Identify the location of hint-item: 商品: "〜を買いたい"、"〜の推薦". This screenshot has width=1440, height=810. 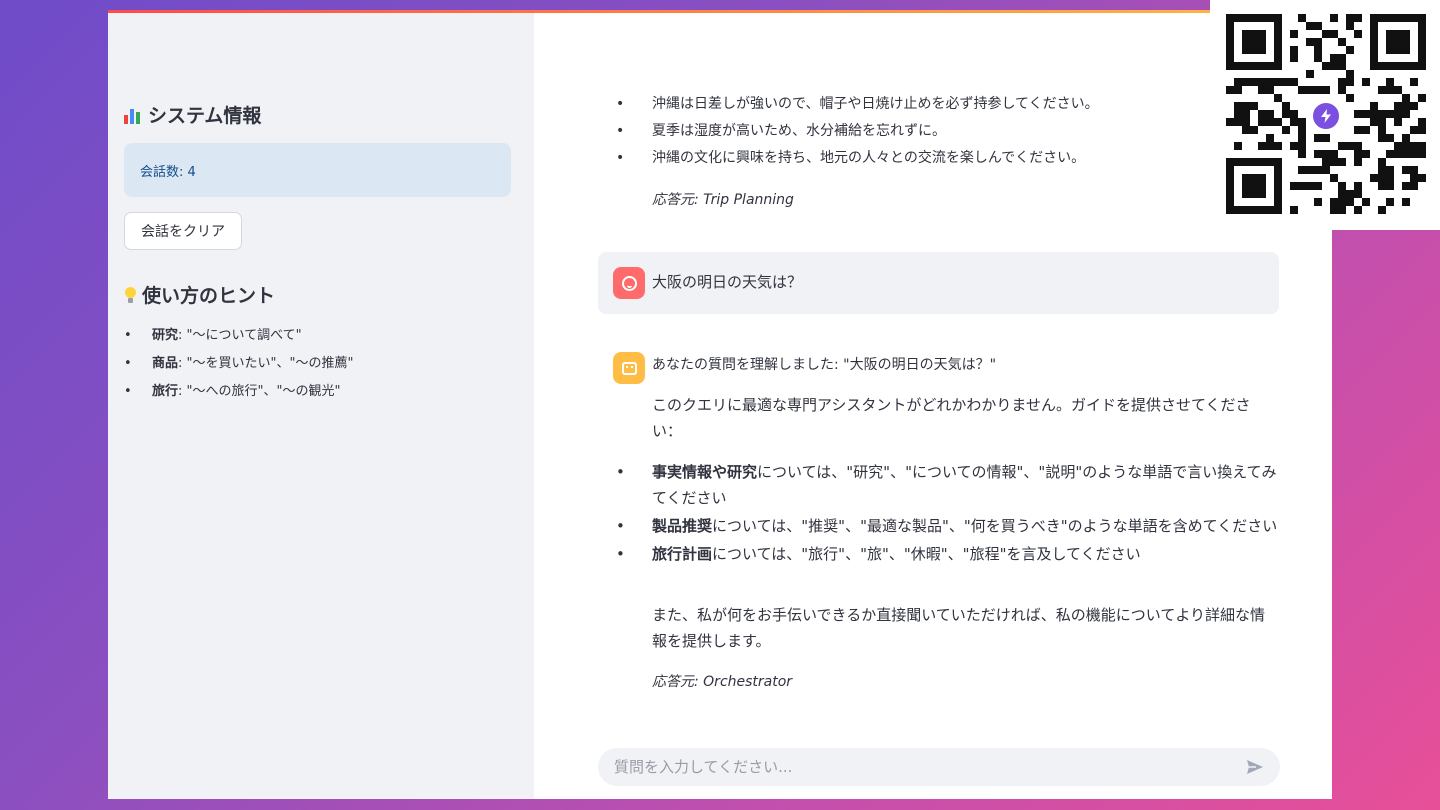
(238, 368).